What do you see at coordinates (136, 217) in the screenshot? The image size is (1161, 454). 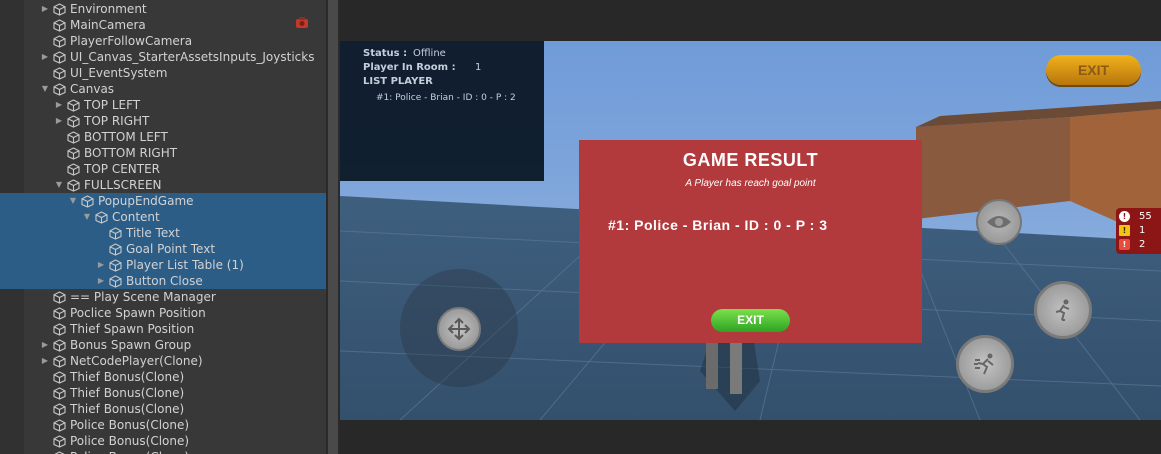 I see `hierarchy-item-label: Content` at bounding box center [136, 217].